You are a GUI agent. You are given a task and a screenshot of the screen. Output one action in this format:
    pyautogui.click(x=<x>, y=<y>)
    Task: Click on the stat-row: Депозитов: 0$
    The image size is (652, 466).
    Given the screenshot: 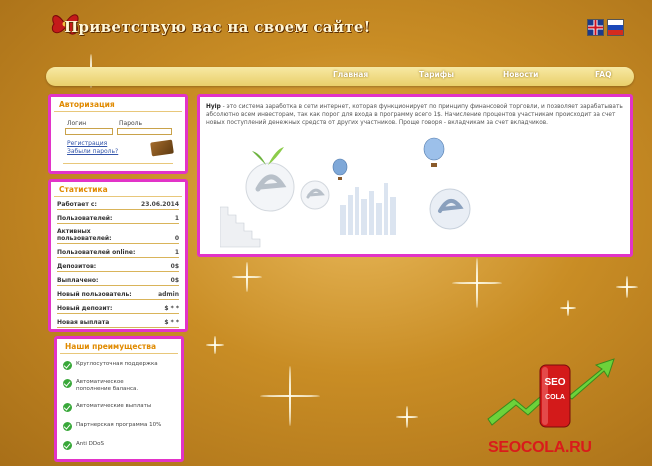 What is the action you would take?
    pyautogui.click(x=118, y=266)
    